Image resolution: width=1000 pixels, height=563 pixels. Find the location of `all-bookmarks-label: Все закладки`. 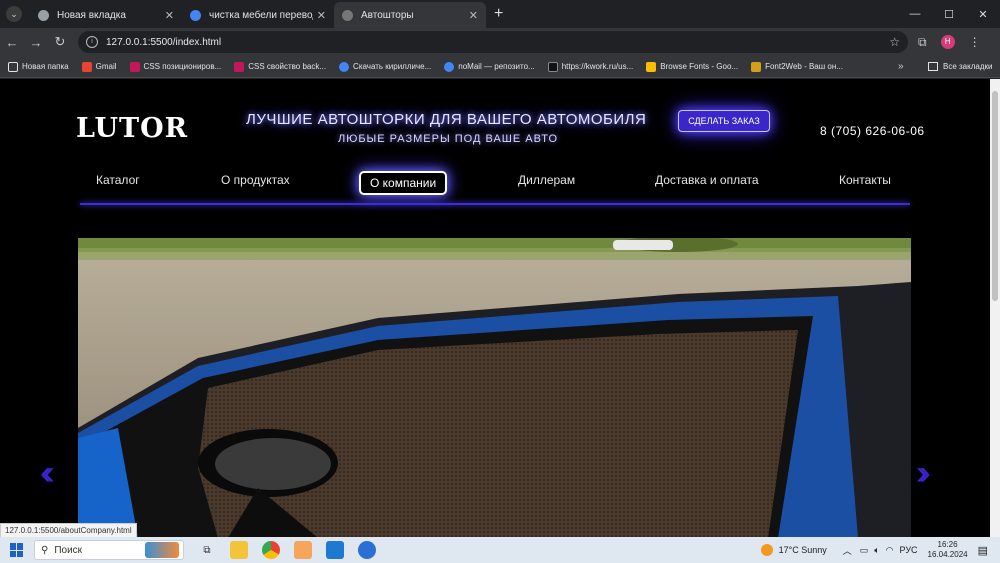

all-bookmarks-label: Все закладки is located at coordinates (968, 66).